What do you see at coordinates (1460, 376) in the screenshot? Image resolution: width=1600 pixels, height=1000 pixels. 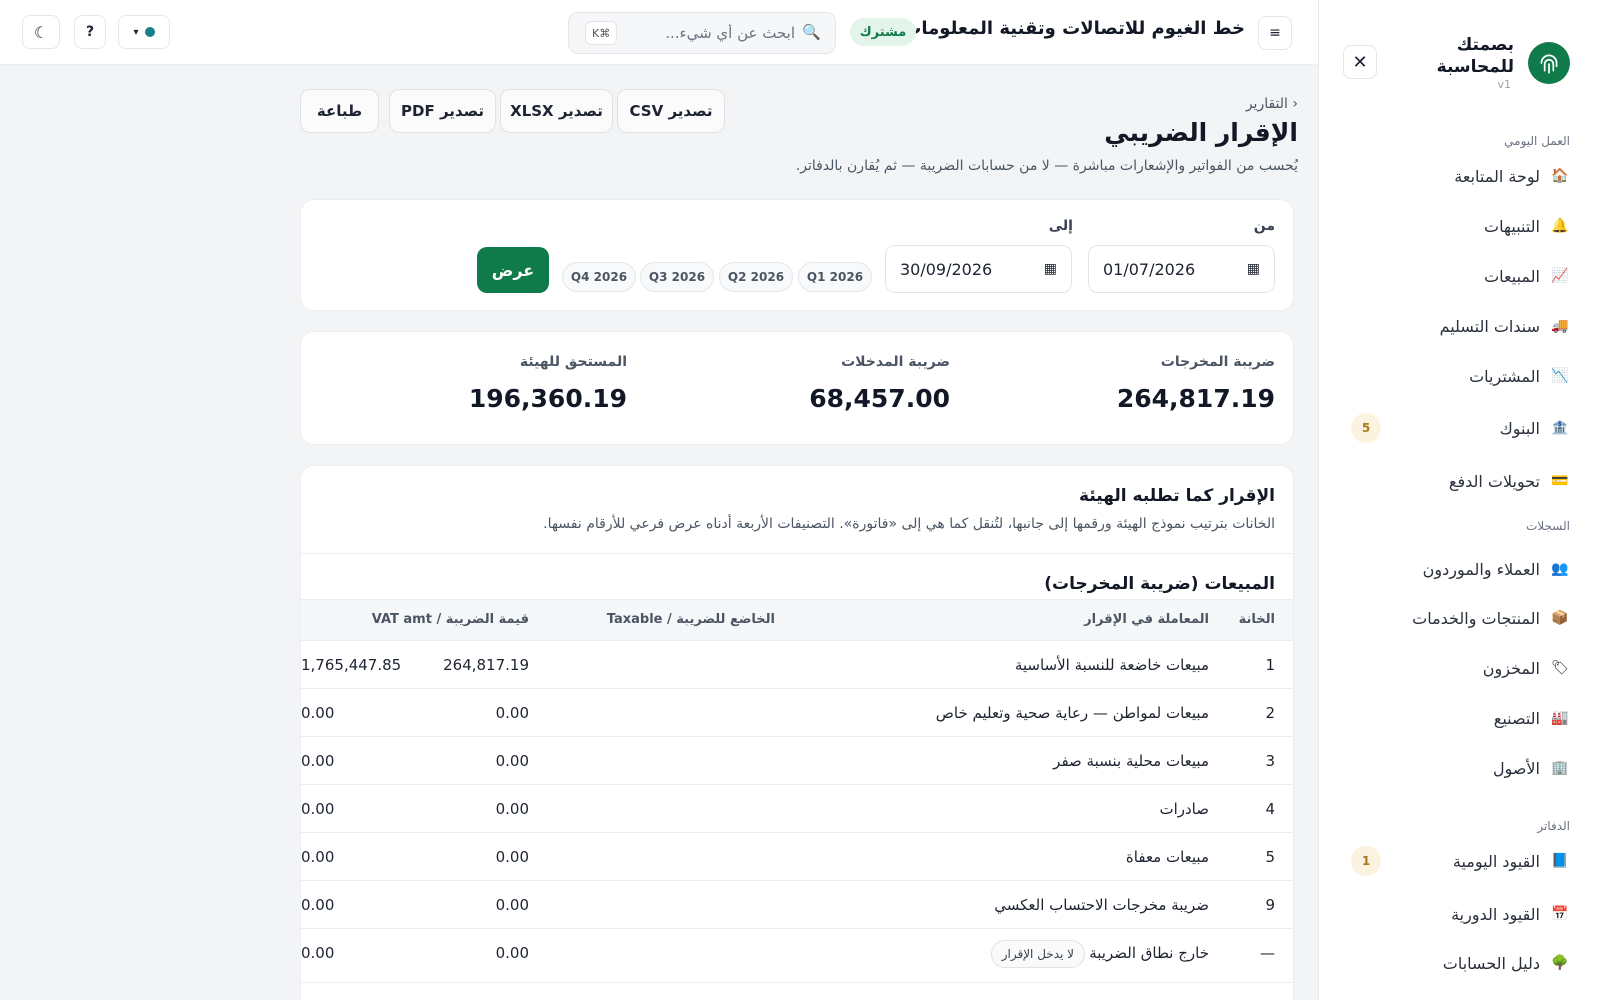 I see `sidebar-item-chart-down: 📉 المشتريات` at bounding box center [1460, 376].